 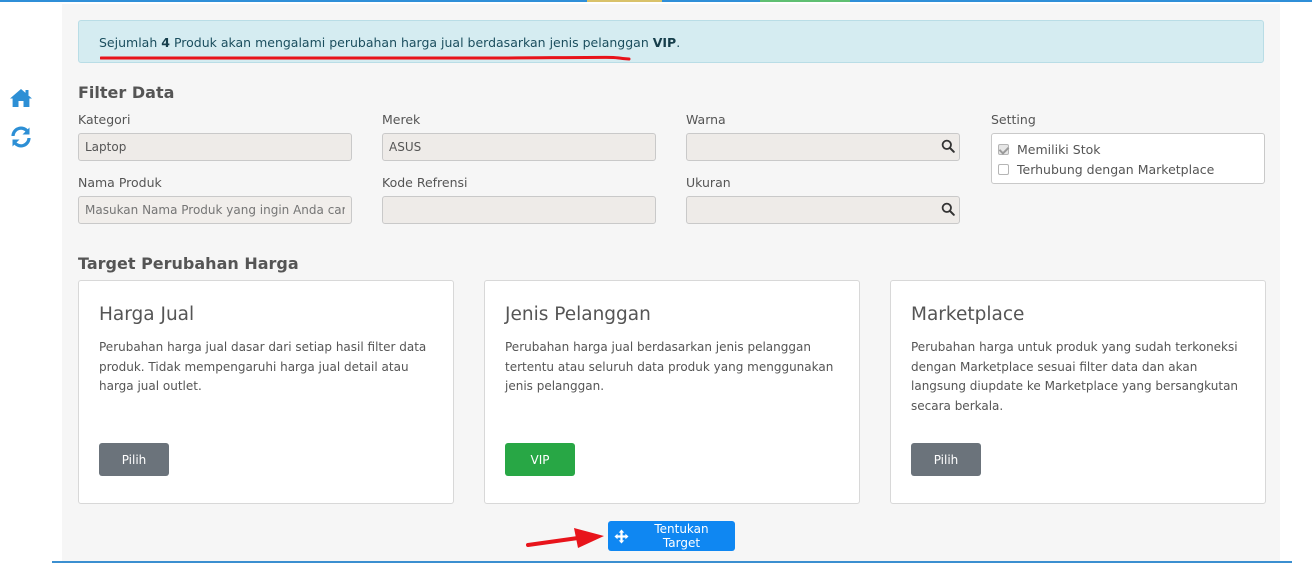 I want to click on kode-referensi-field, so click(x=519, y=210).